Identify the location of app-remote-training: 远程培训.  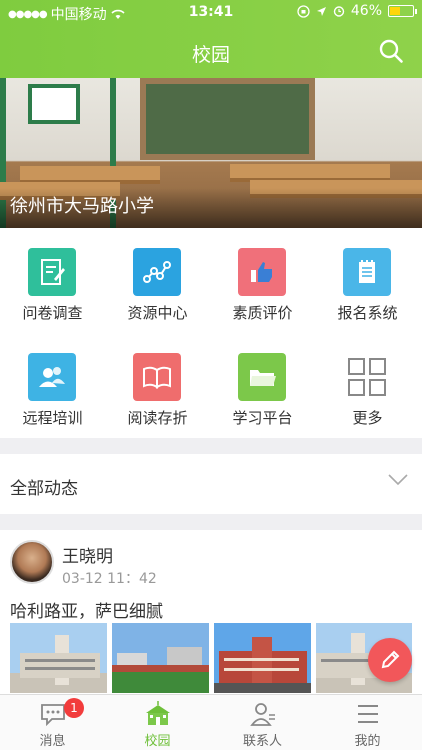
(52, 385).